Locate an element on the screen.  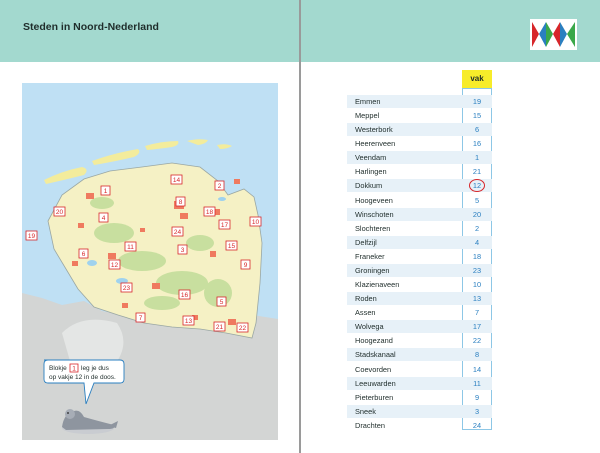
table-row: Heerenveen 16 is located at coordinates (419, 143).